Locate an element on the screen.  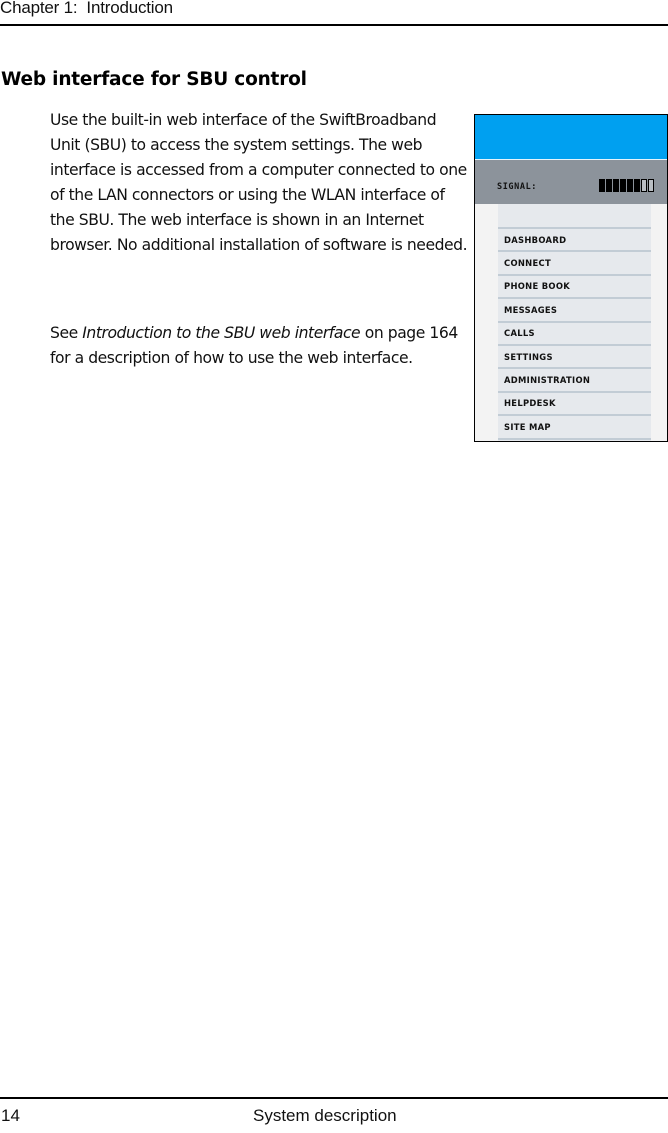
running-header: Chapter 1: Introduction is located at coordinates (334, 13).